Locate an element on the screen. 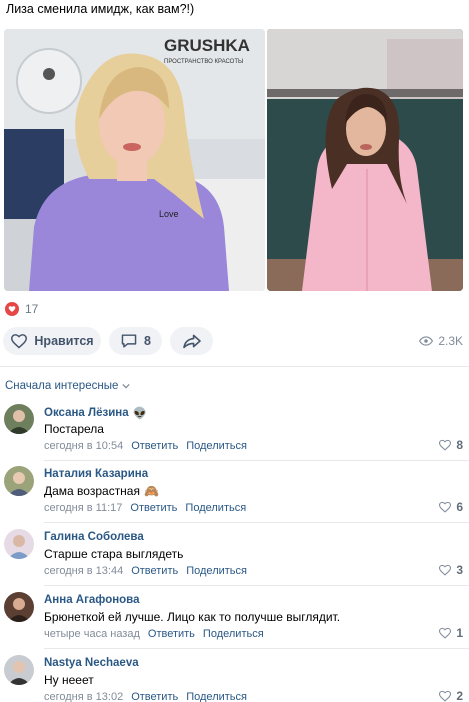  tshirt-print: Love is located at coordinates (169, 214).